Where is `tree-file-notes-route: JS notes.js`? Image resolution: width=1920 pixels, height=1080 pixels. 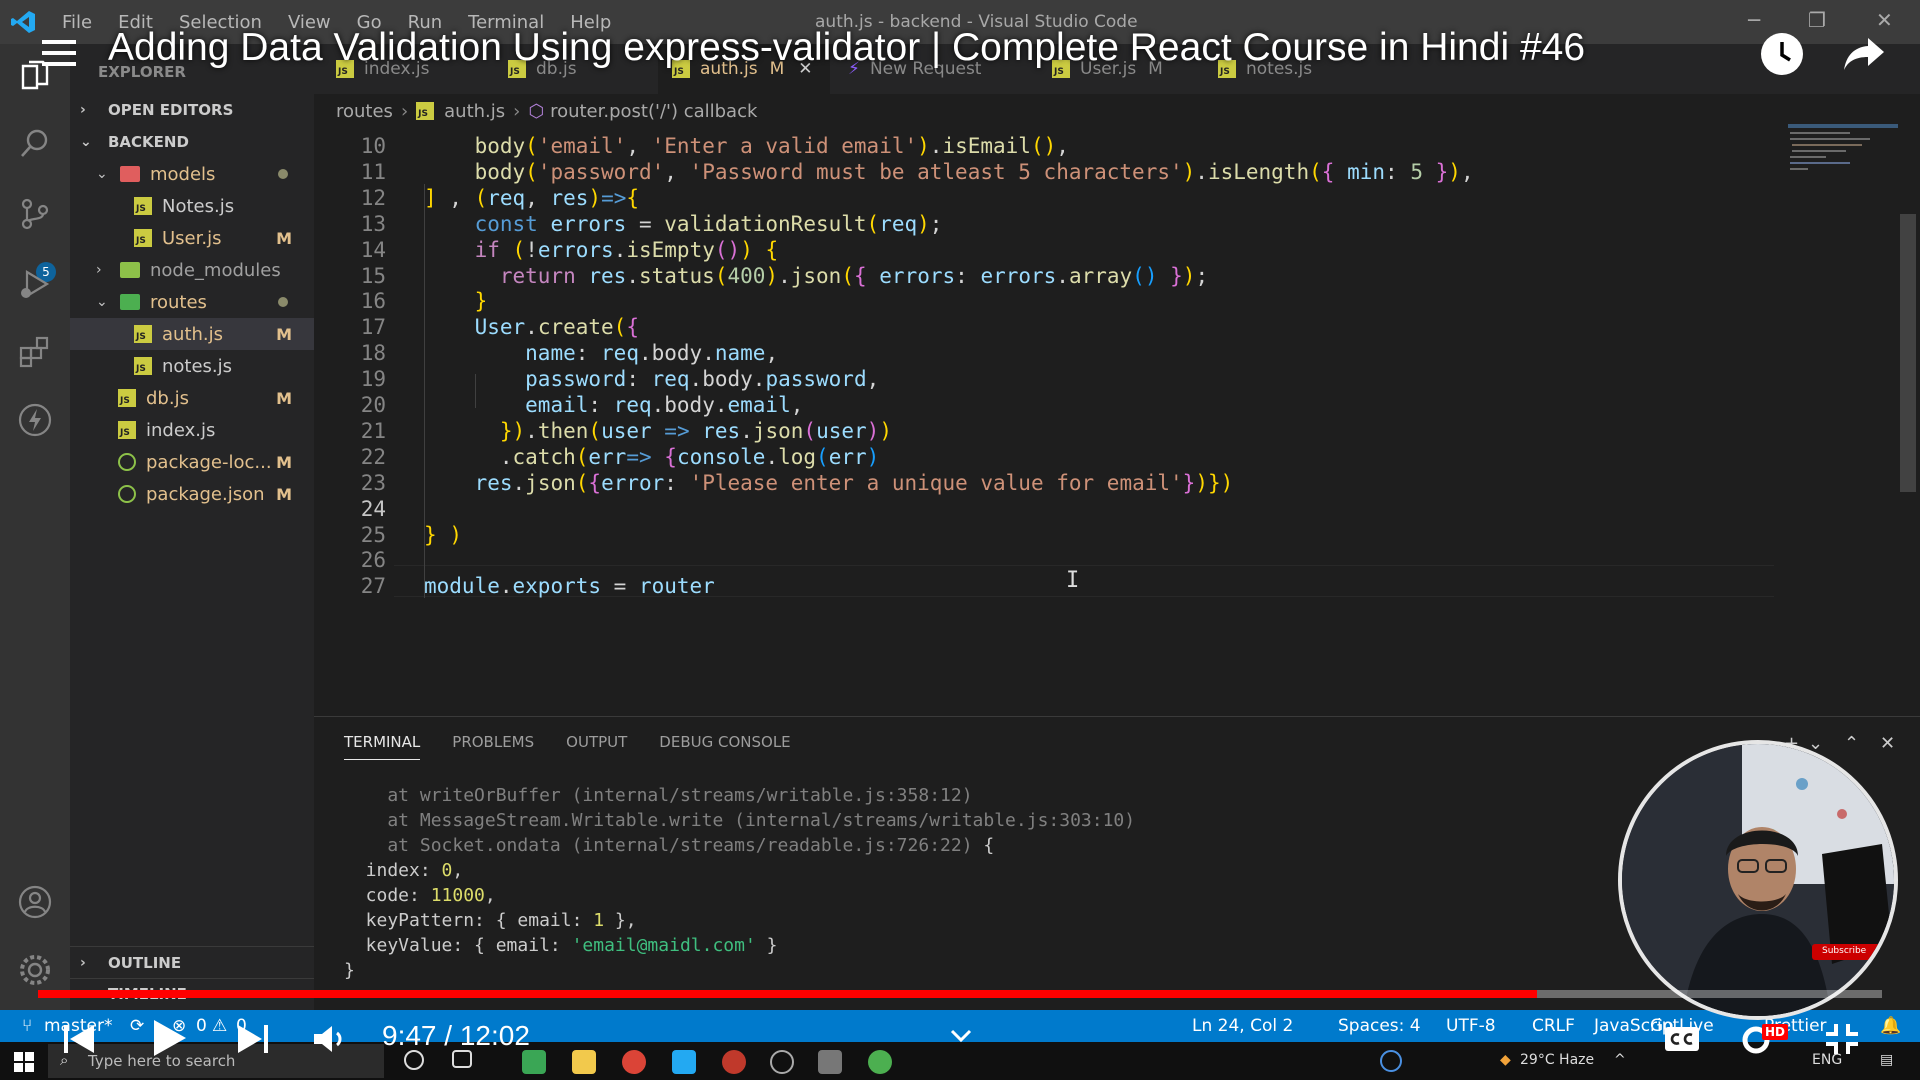 tree-file-notes-route: JS notes.js is located at coordinates (192, 366).